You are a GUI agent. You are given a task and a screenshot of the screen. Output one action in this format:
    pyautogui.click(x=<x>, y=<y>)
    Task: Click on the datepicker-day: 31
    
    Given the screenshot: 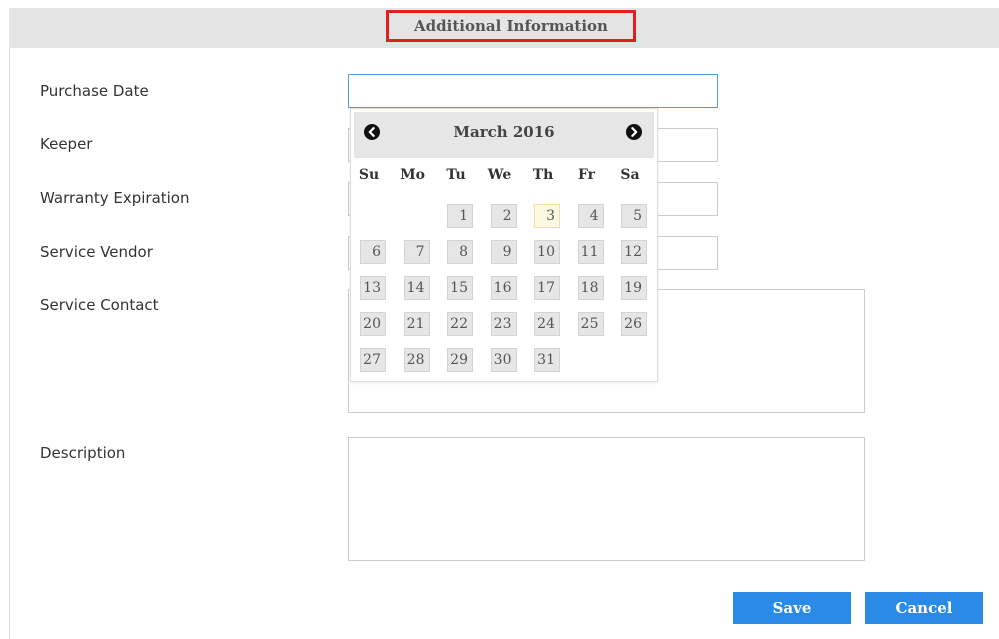 What is the action you would take?
    pyautogui.click(x=547, y=360)
    